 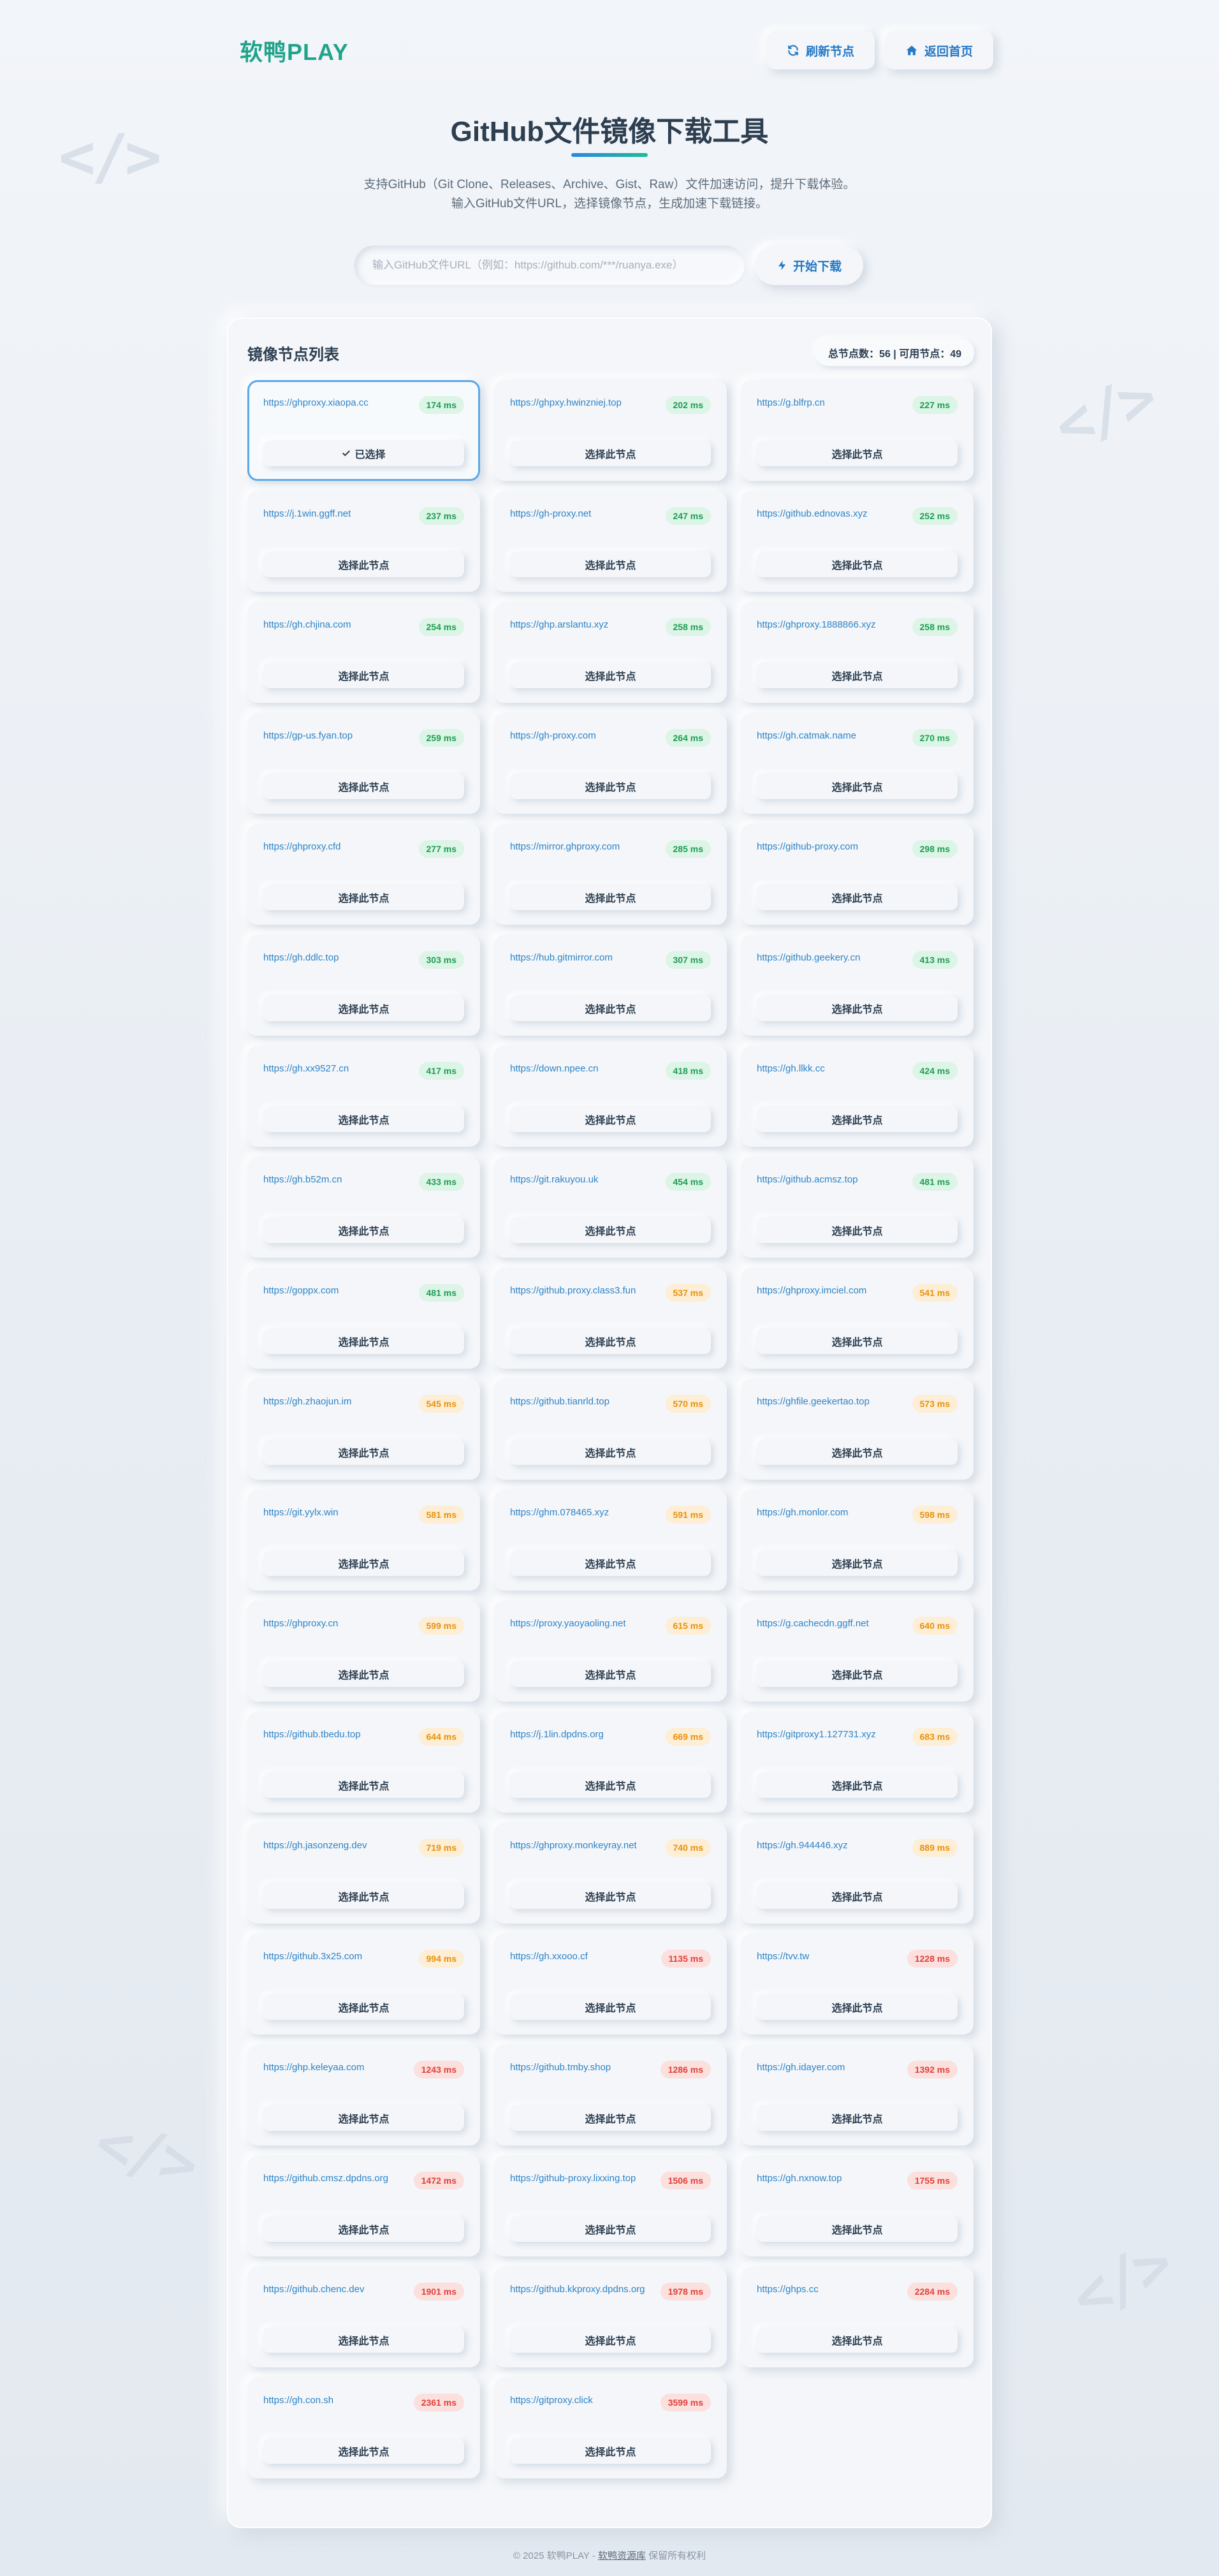 I want to click on node-card: https://ghpxy.hwinzniej.top 202 ms 选择此节点, so click(x=610, y=430).